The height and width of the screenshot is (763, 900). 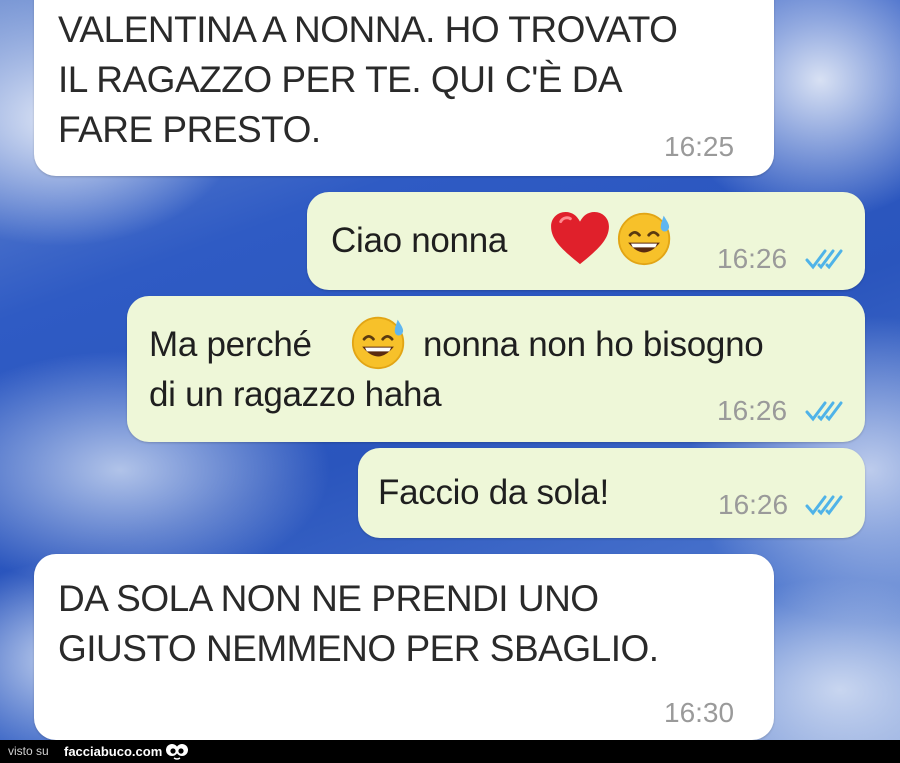 I want to click on message-text: di un ragazzo haha, so click(x=295, y=394).